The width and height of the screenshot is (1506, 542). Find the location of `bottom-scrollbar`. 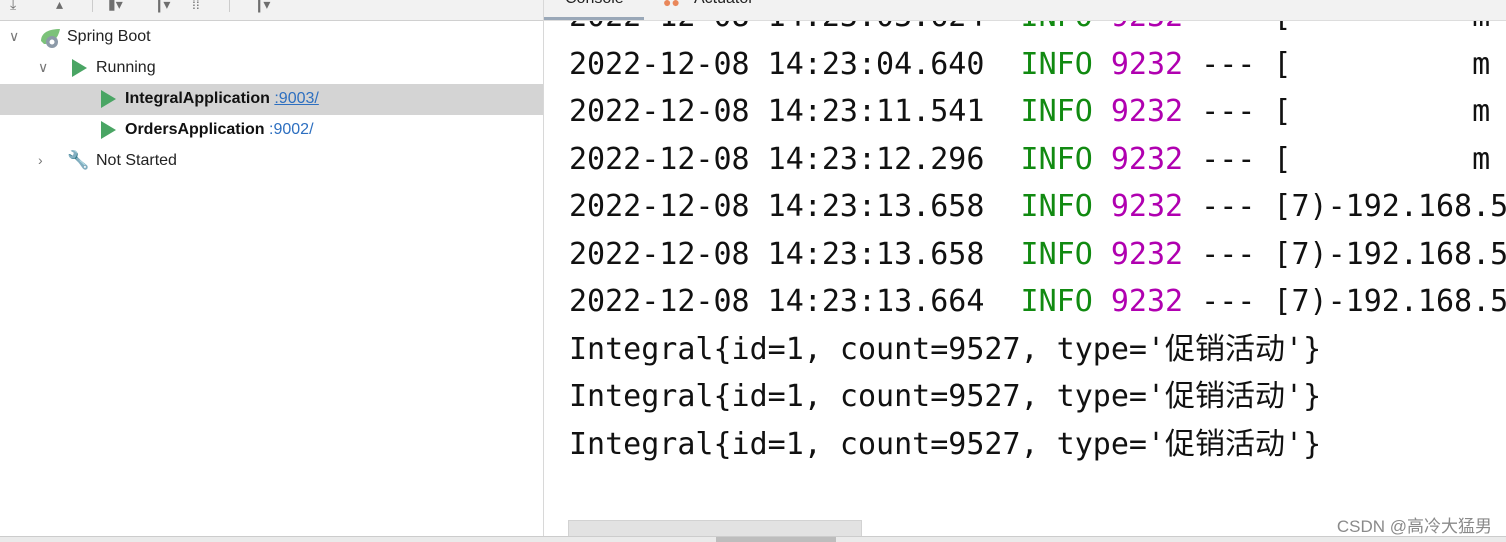

bottom-scrollbar is located at coordinates (753, 539).